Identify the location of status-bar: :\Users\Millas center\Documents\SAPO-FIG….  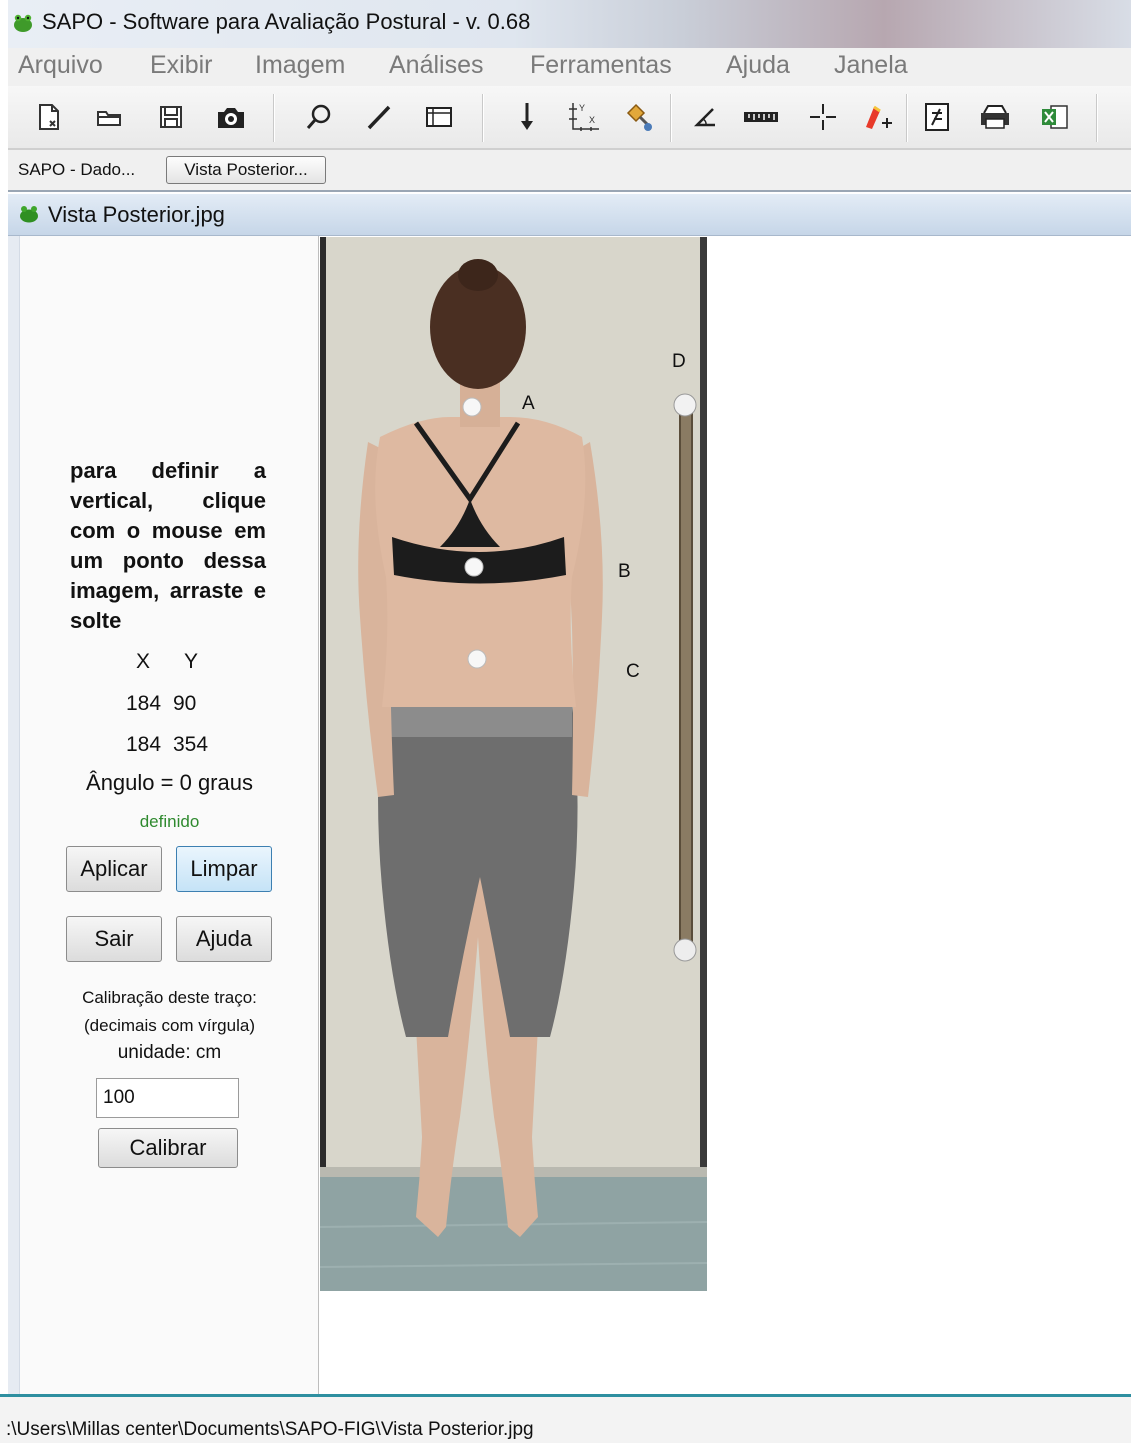
(565, 1418).